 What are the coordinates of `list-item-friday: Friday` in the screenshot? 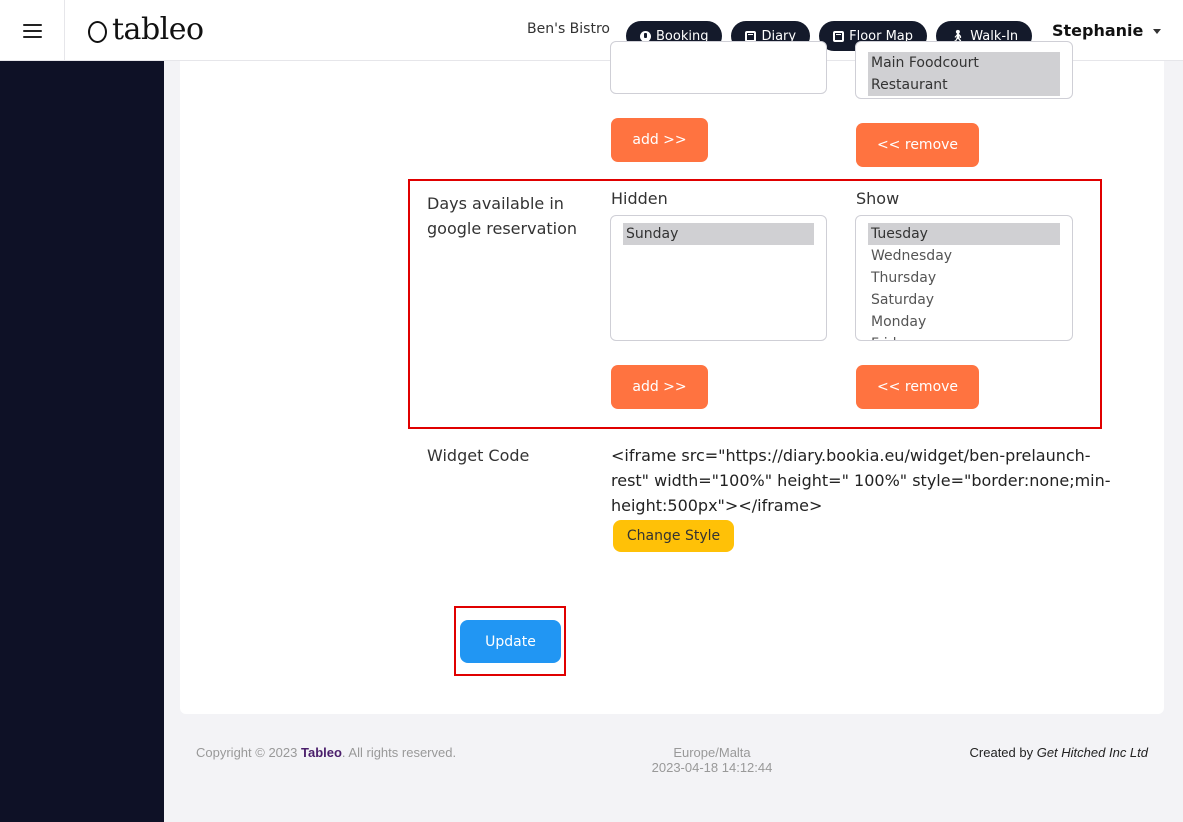 It's located at (964, 336).